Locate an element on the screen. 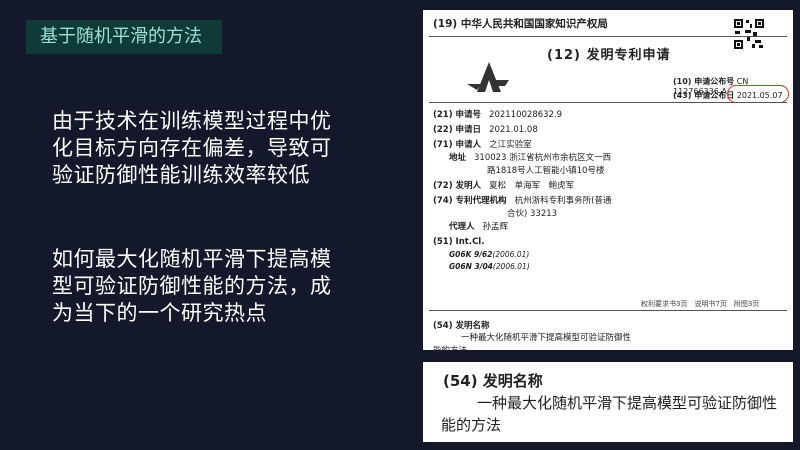 This screenshot has width=800, height=450. agent: 代理人 孙孟辉 is located at coordinates (479, 227).